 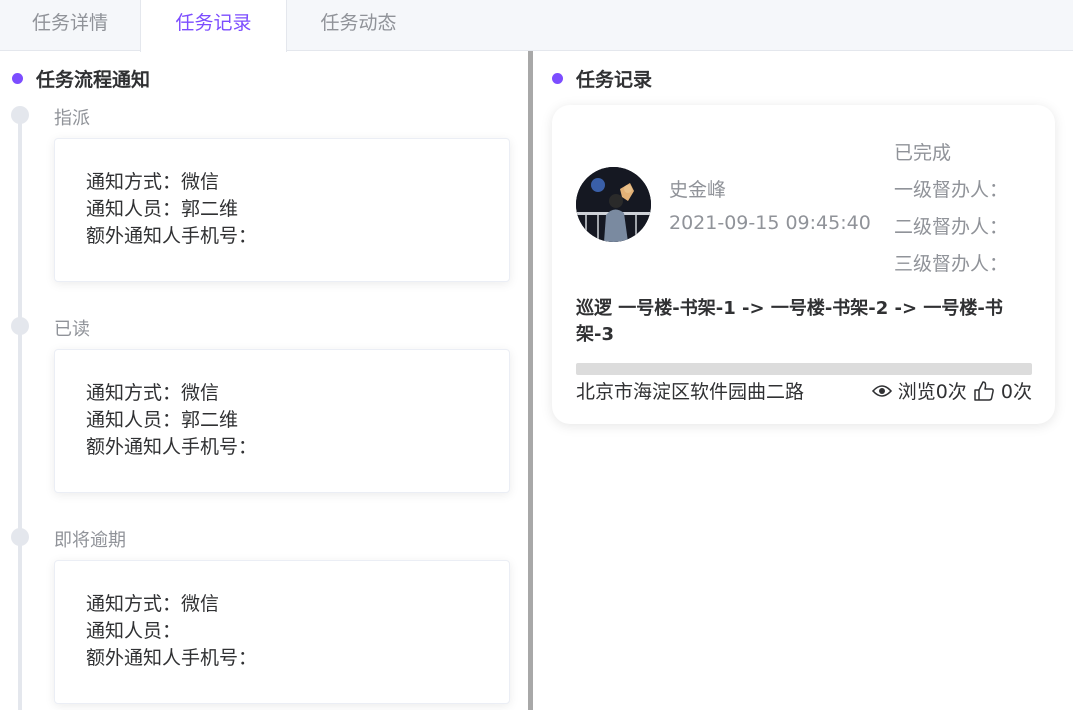 I want to click on timeline-label: 已读, so click(x=72, y=329).